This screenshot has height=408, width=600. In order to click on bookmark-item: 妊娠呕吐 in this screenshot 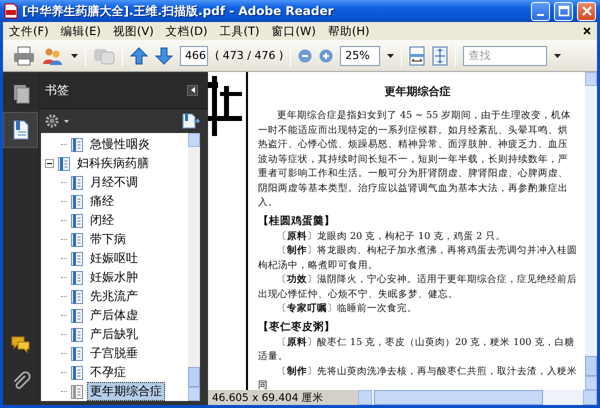, I will do `click(114, 258)`.